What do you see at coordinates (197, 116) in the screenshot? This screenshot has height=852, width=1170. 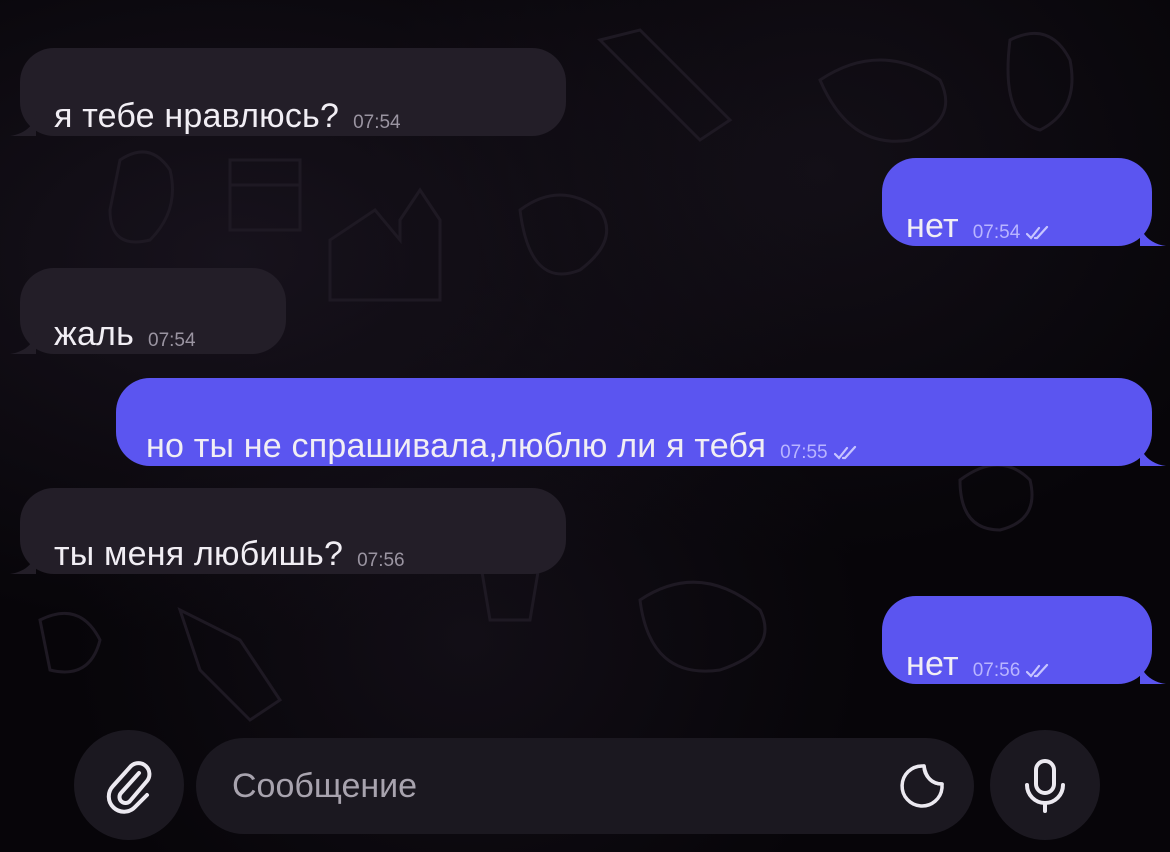 I see `message-text: я тебе нравлюсь?` at bounding box center [197, 116].